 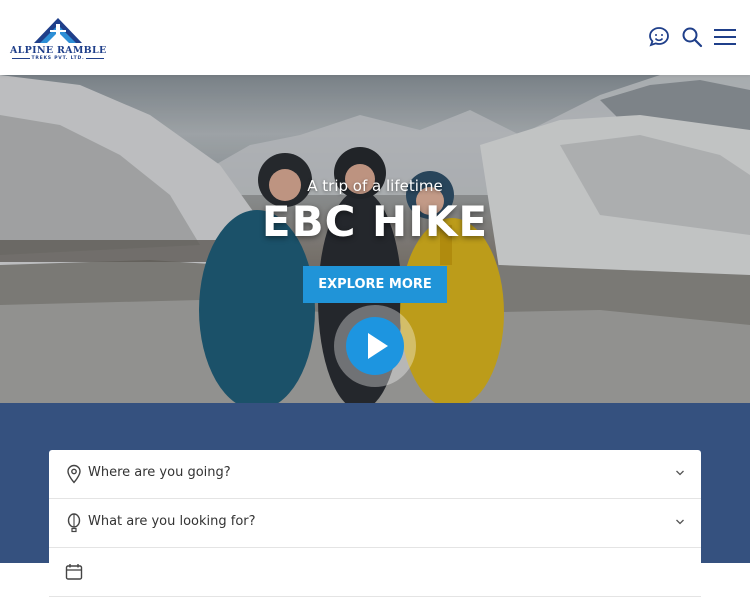 I want to click on site-header: ALPINE RAMBLE TREKS PVT. LTD., so click(x=375, y=37).